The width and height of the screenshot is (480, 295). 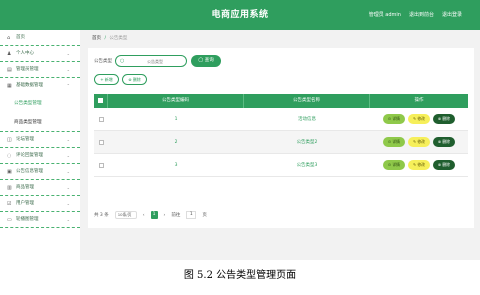 I want to click on column-header-actions: 操作, so click(x=419, y=100).